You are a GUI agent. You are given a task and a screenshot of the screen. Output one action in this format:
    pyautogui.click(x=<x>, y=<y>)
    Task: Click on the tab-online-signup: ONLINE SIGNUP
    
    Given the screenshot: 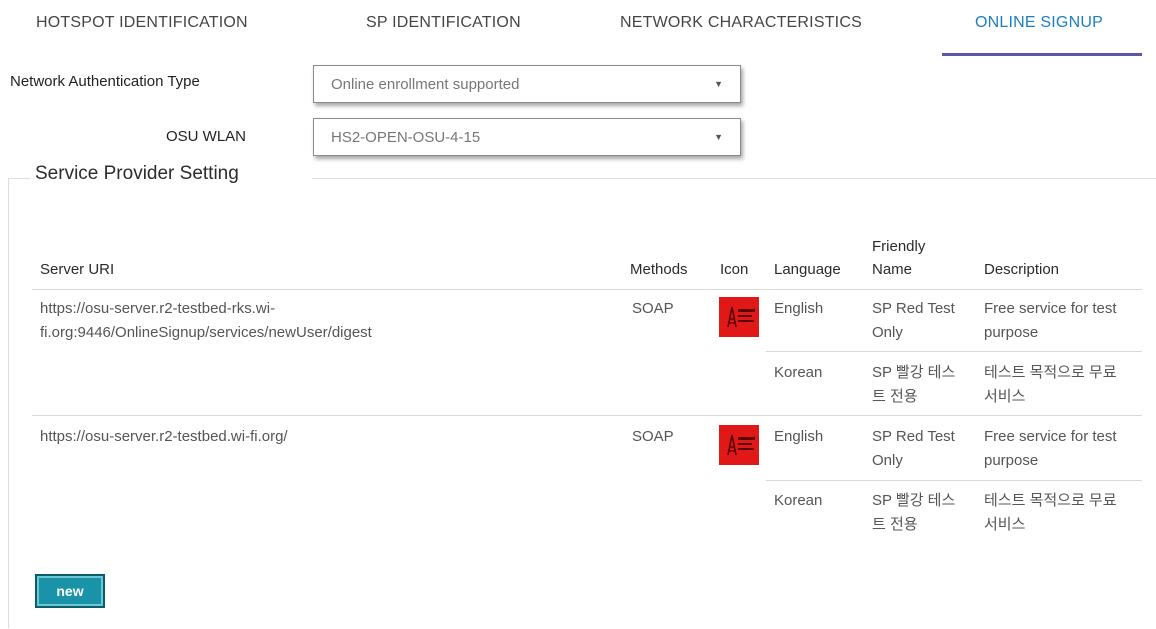 What is the action you would take?
    pyautogui.click(x=1039, y=23)
    